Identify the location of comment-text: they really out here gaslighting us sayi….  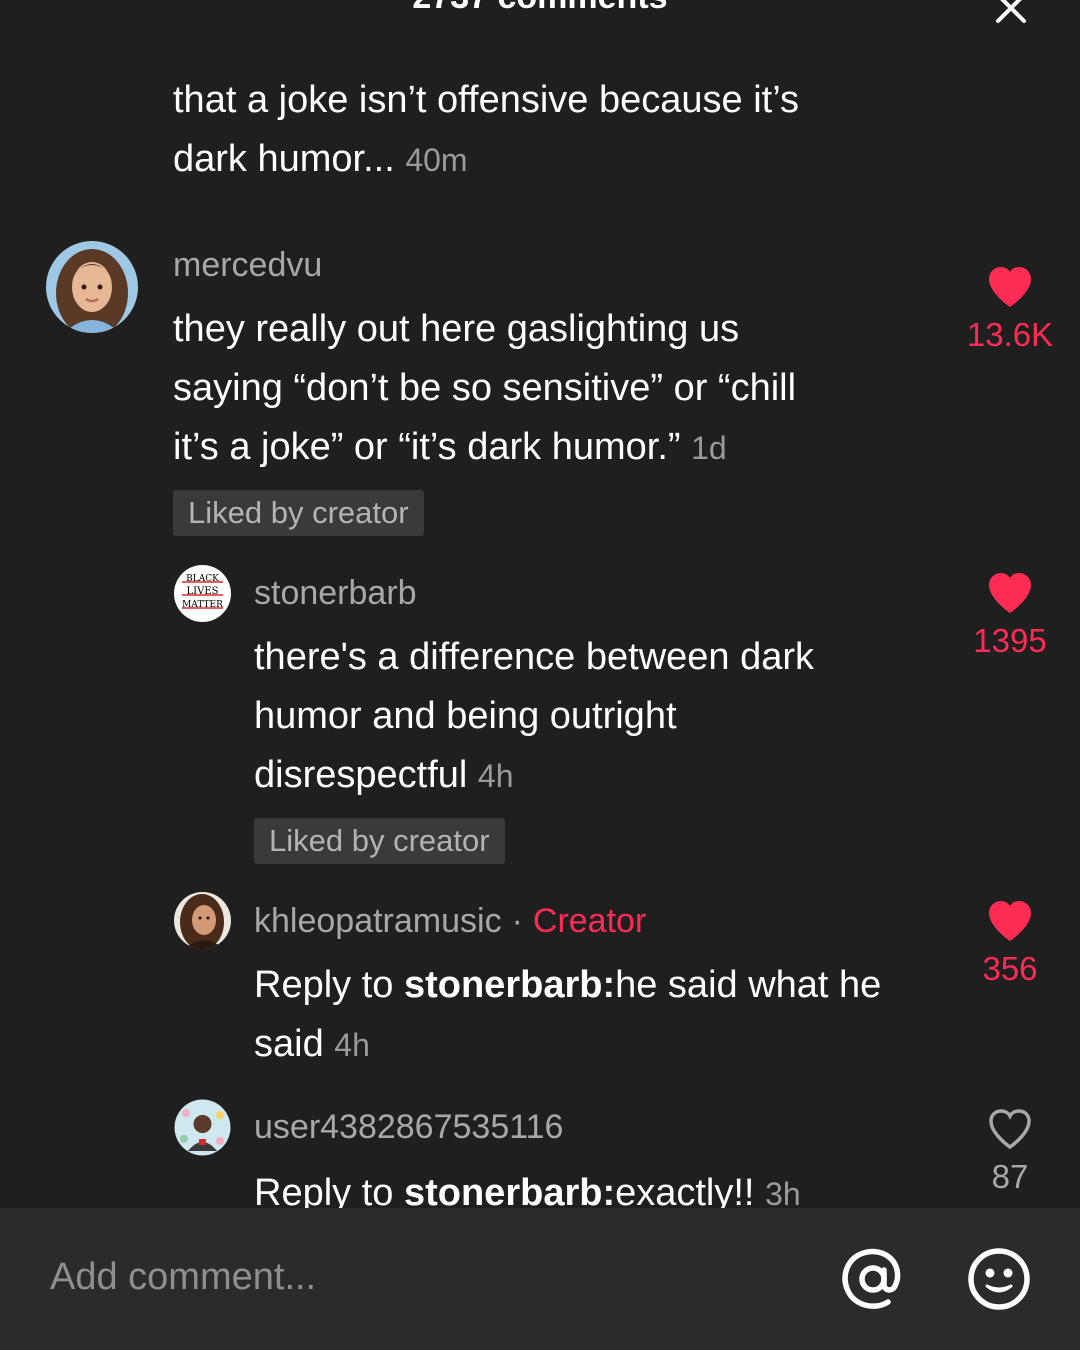
(558, 389).